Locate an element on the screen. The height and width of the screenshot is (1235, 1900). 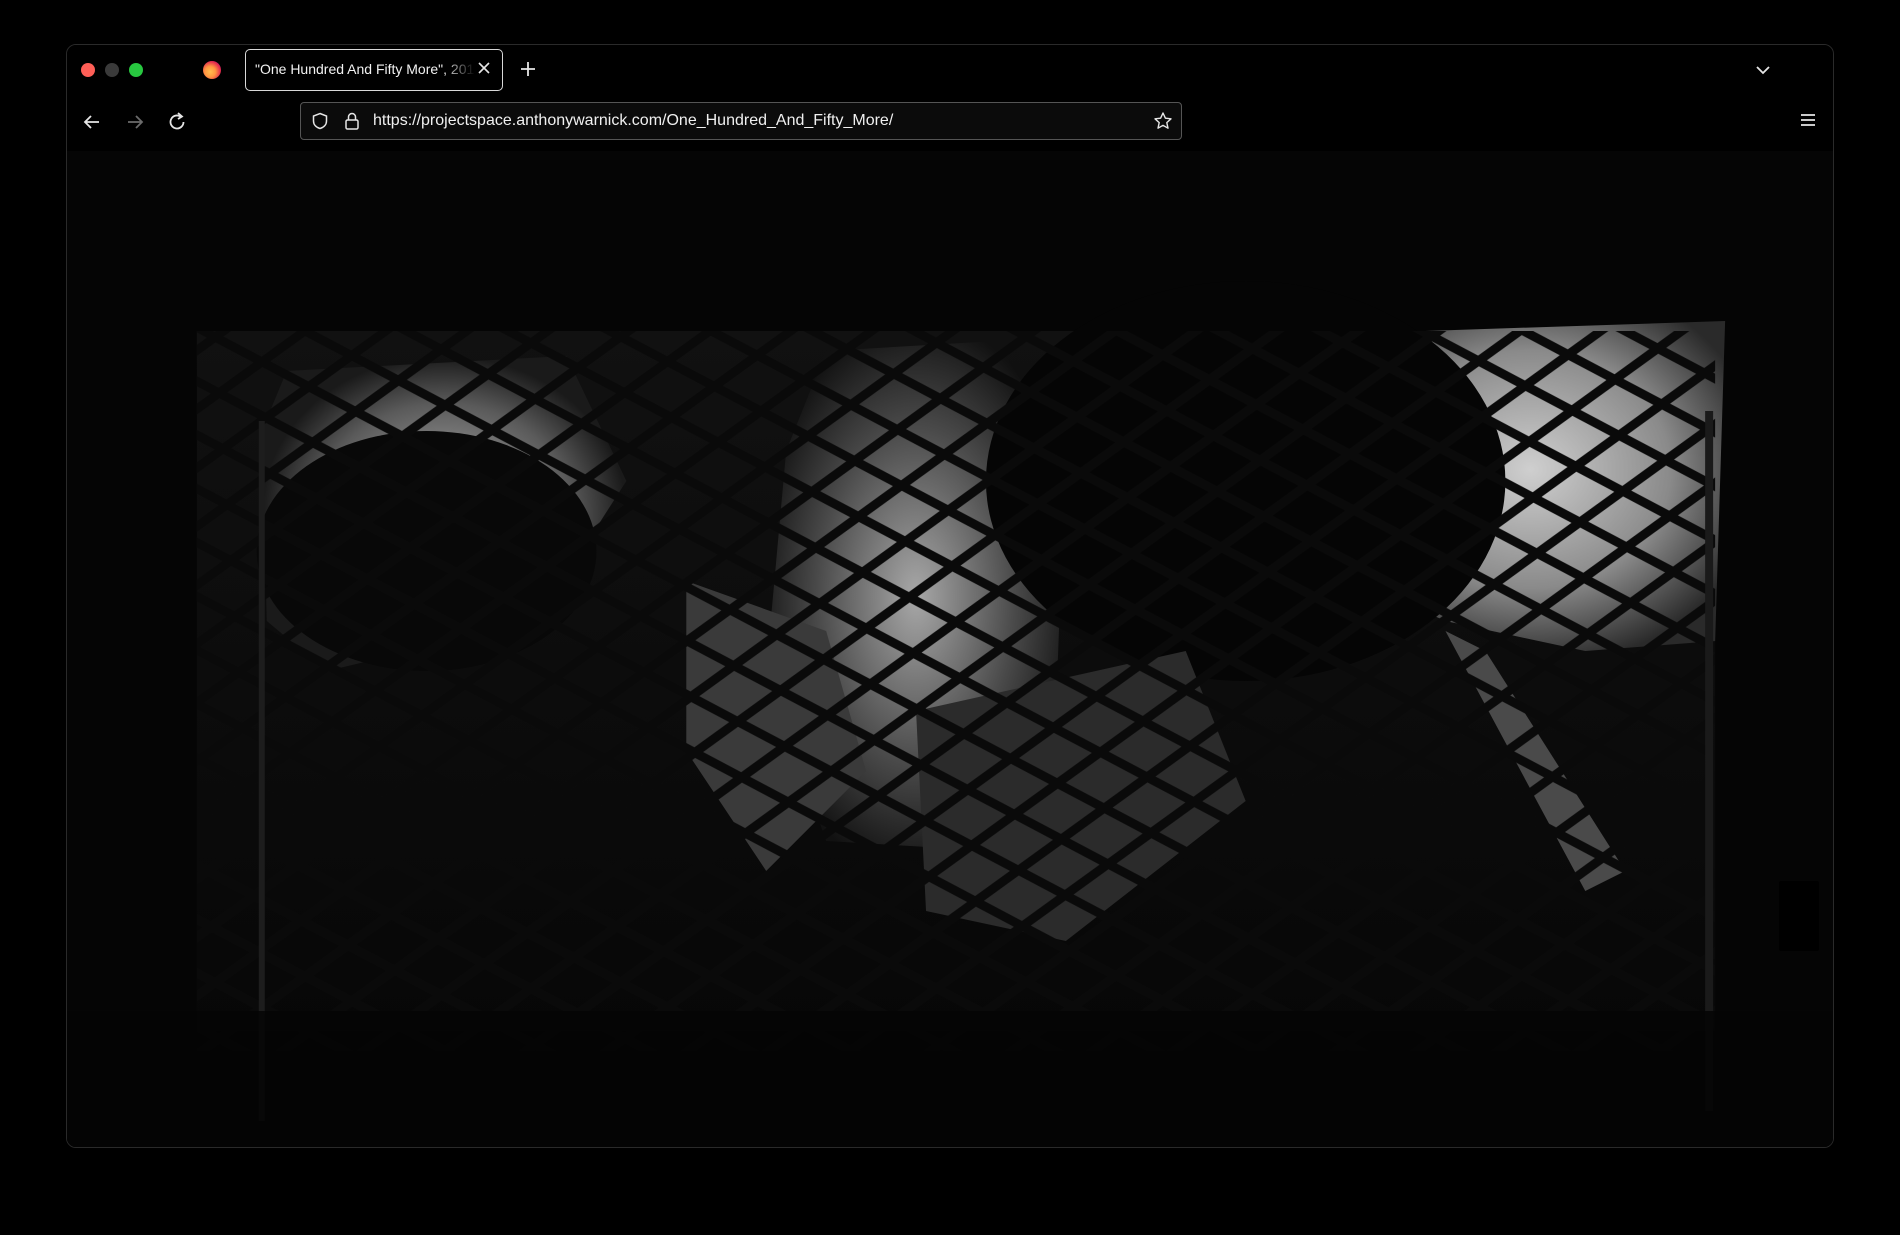
window-maximize-button is located at coordinates (136, 70).